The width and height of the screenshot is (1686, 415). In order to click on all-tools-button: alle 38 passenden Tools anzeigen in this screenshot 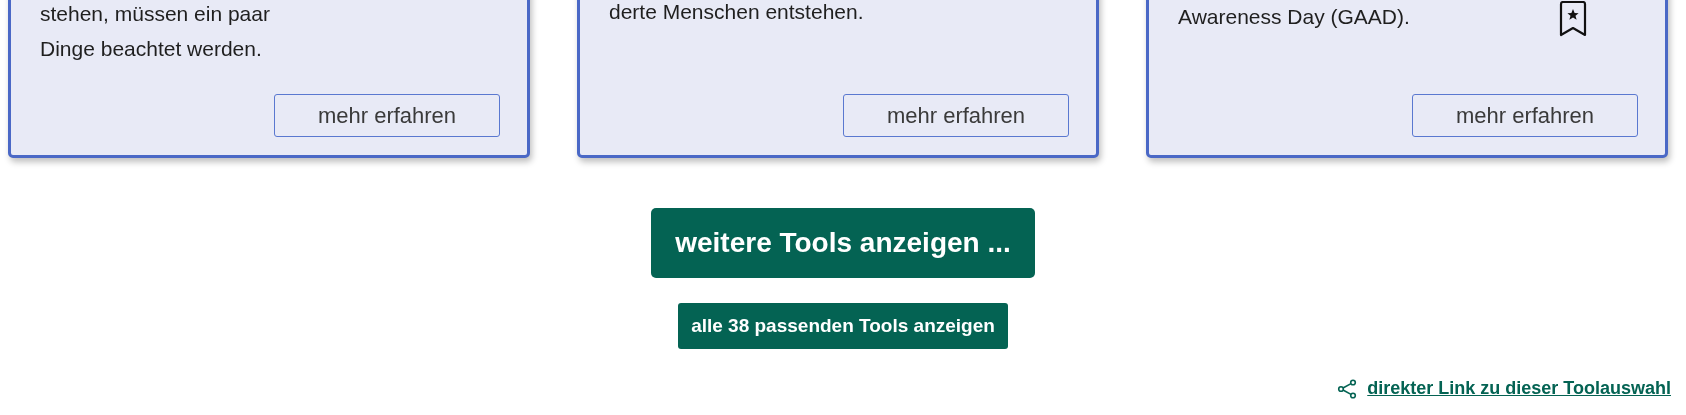, I will do `click(843, 326)`.